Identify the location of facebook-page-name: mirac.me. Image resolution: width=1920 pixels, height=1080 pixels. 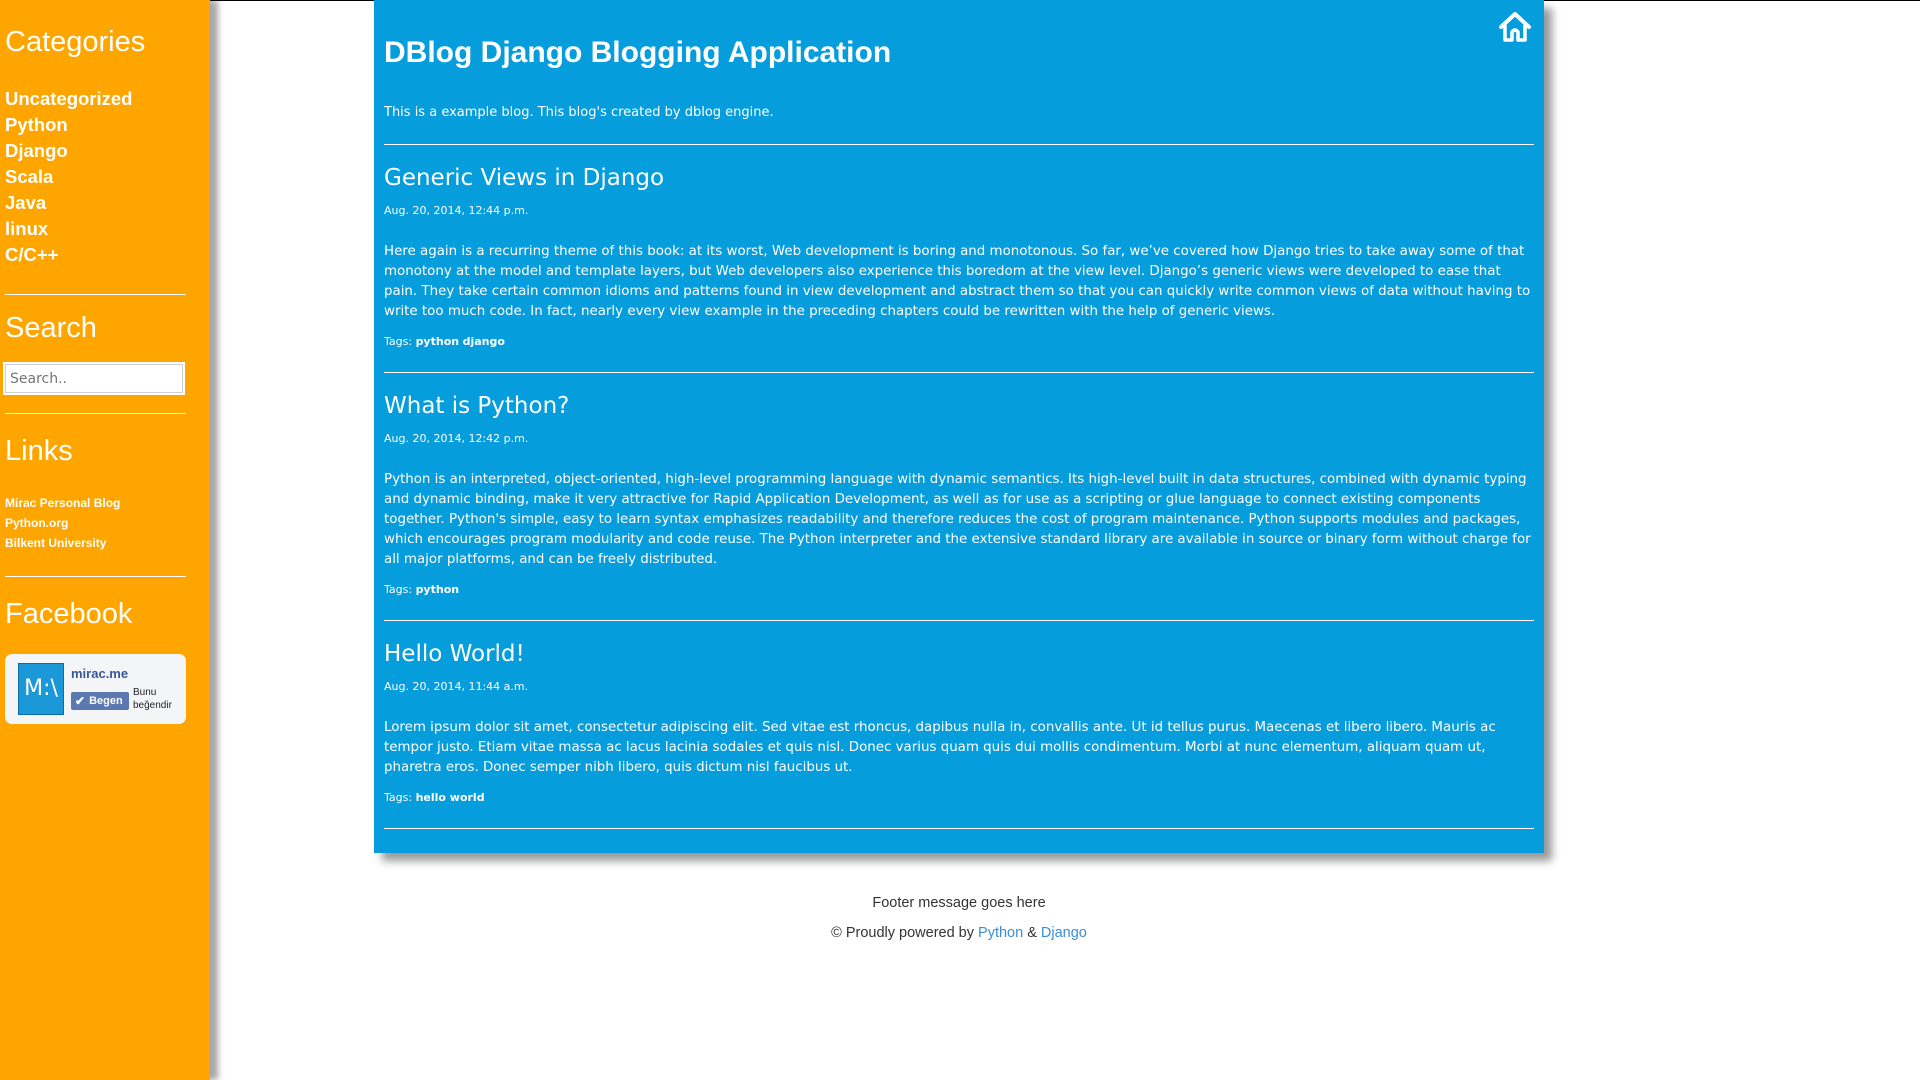
(99, 673).